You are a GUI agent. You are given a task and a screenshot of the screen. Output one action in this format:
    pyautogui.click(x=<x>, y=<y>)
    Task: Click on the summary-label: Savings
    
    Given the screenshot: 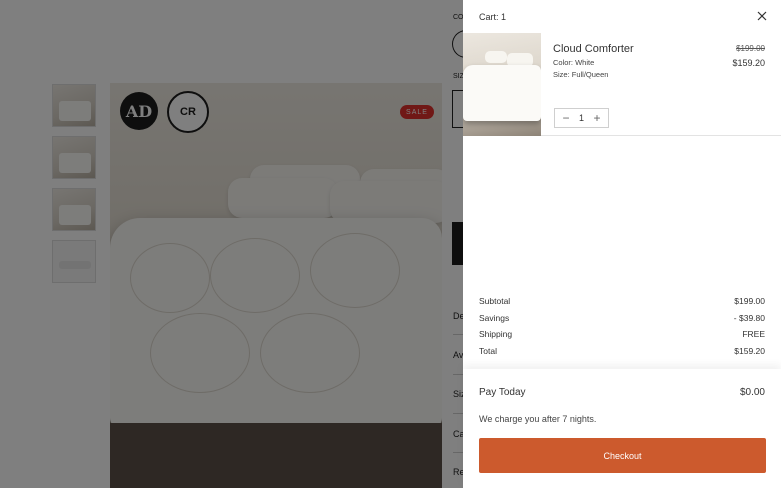 What is the action you would take?
    pyautogui.click(x=494, y=318)
    